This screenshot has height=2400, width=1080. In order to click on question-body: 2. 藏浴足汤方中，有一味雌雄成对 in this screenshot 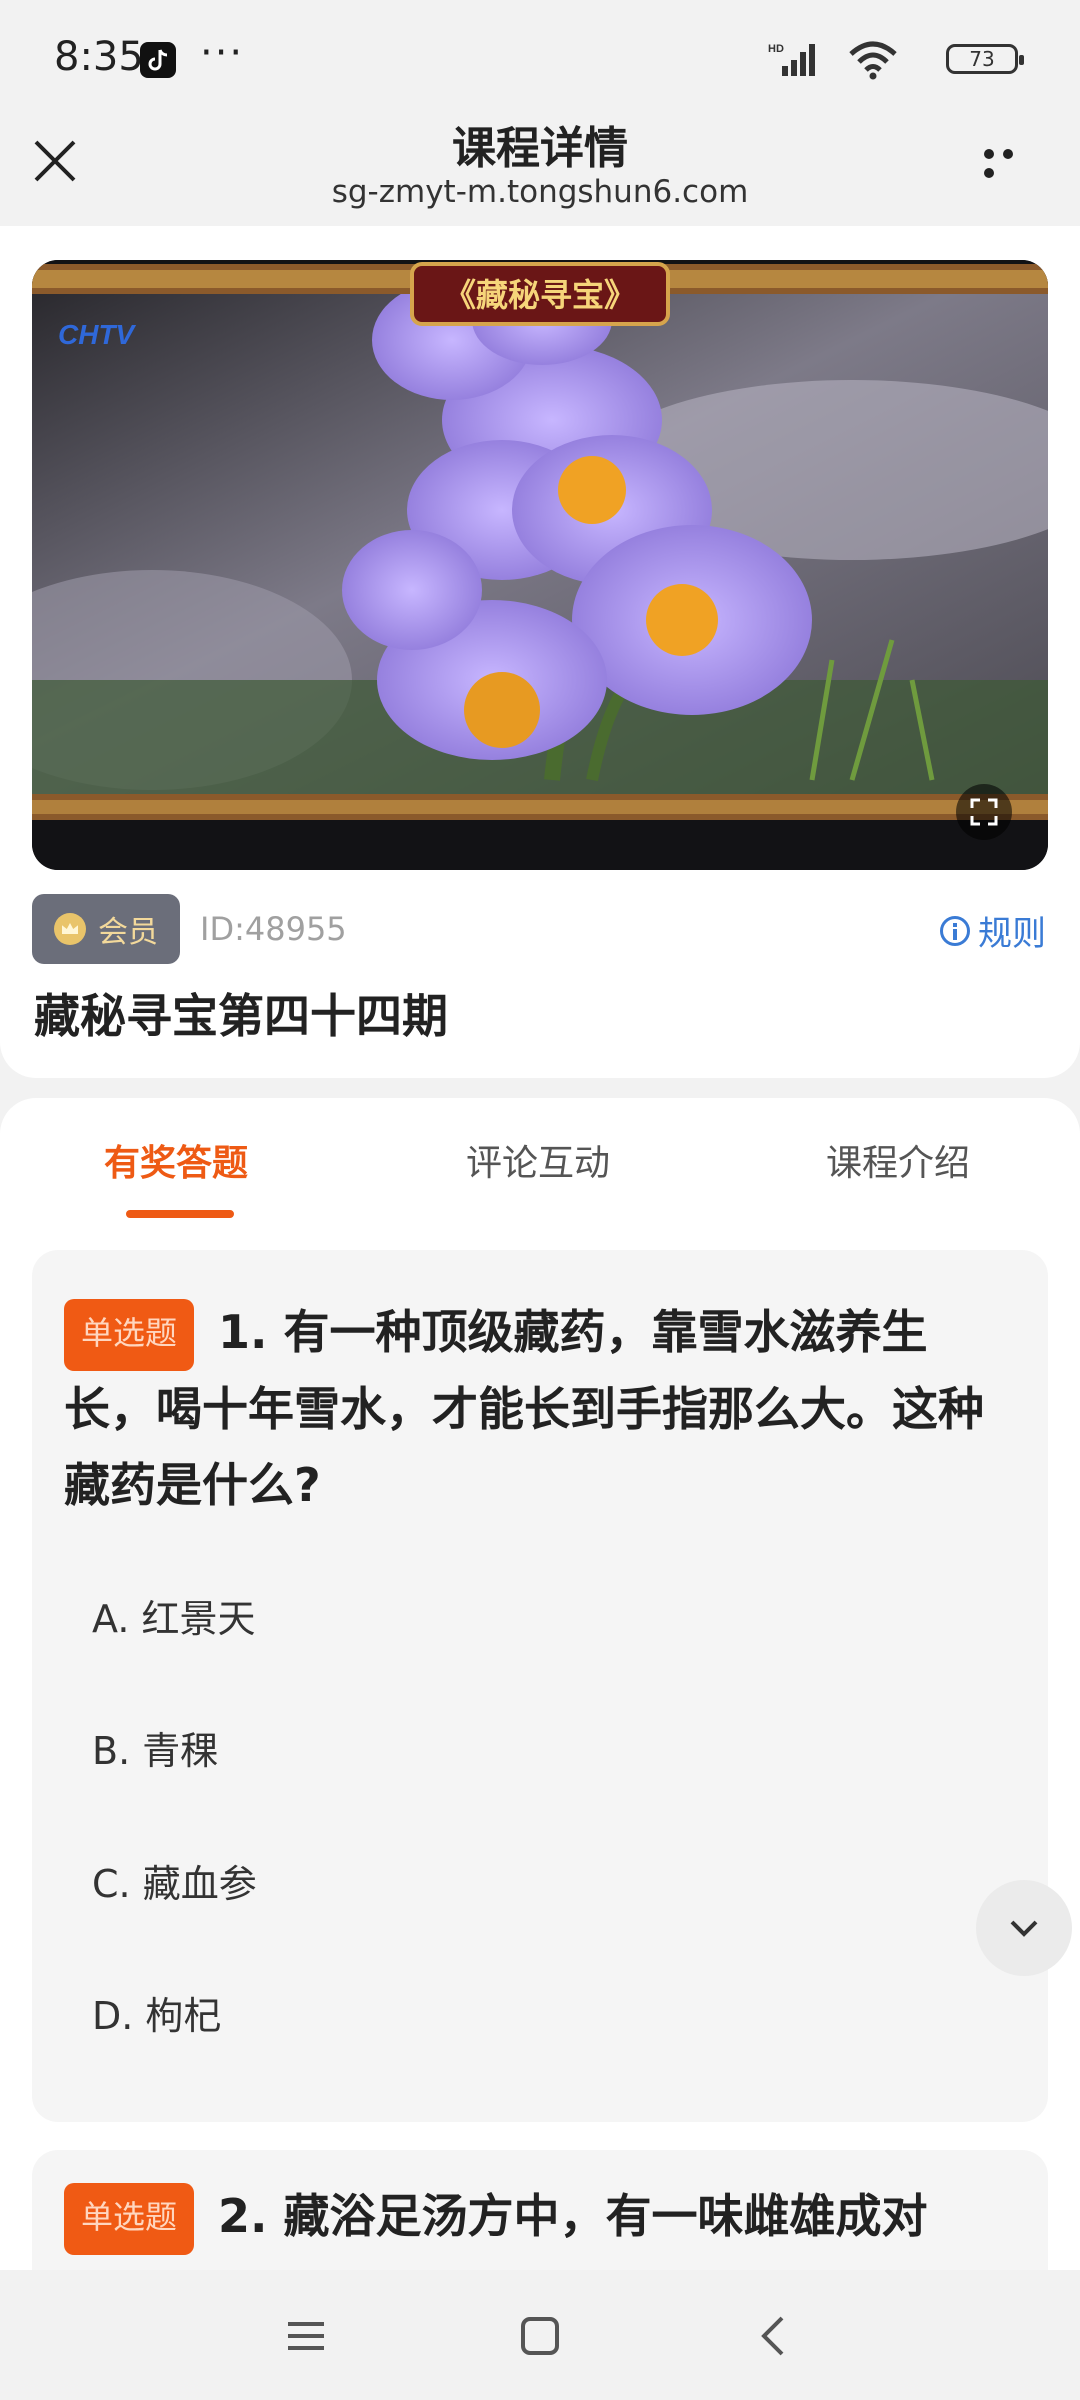, I will do `click(573, 2216)`.